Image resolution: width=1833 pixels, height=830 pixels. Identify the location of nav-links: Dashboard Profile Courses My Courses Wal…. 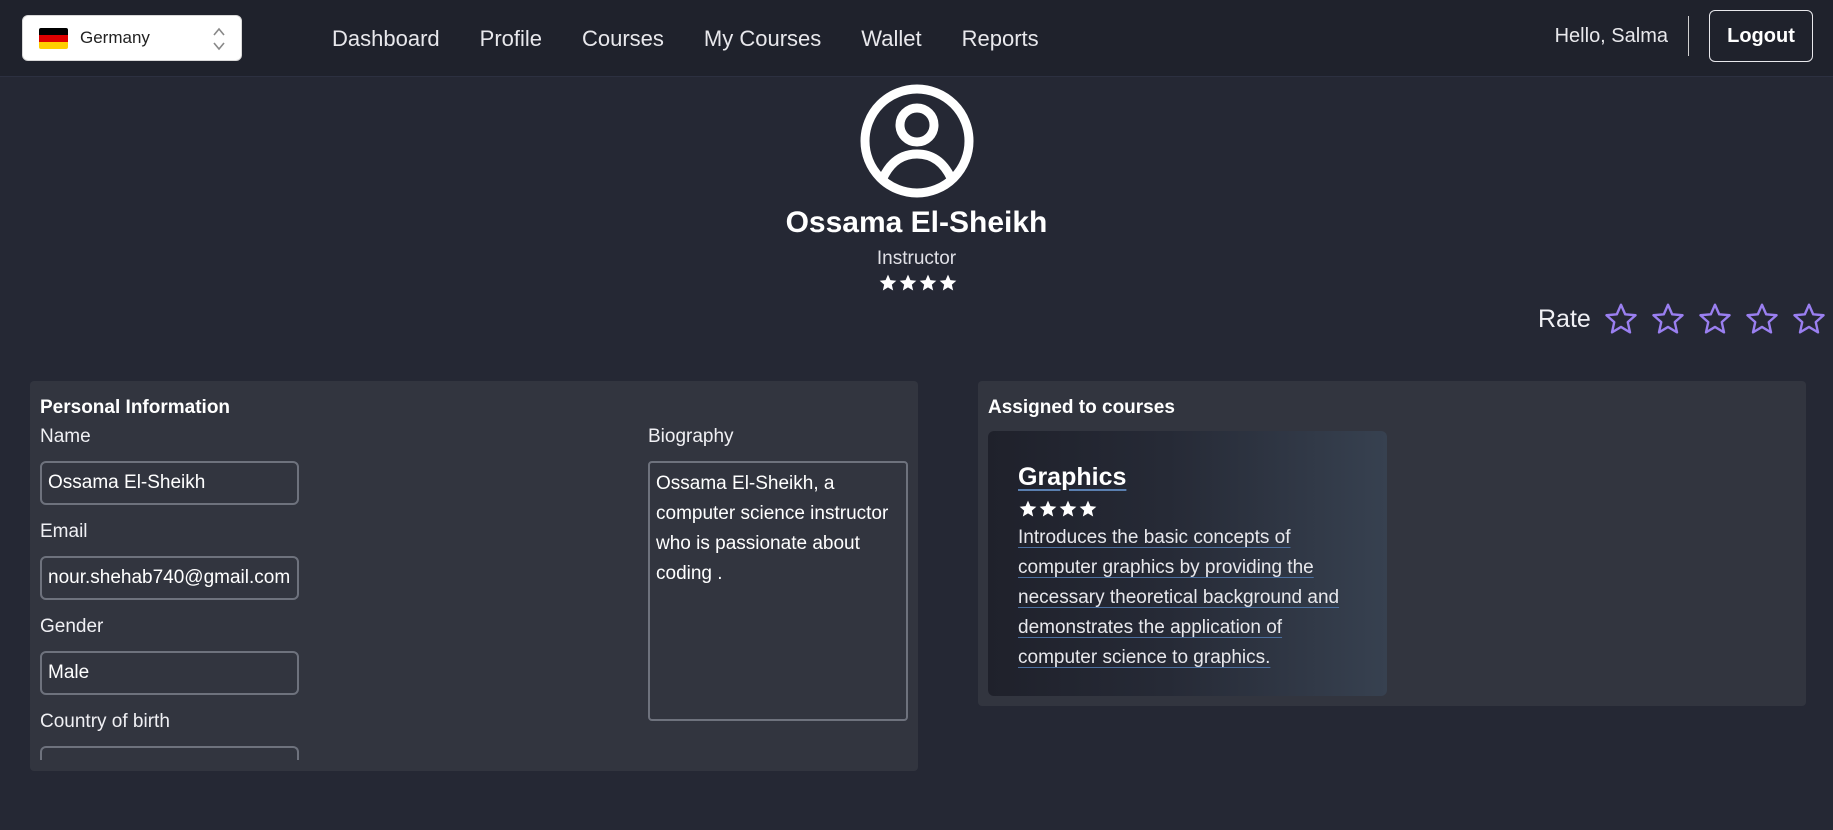
(705, 38).